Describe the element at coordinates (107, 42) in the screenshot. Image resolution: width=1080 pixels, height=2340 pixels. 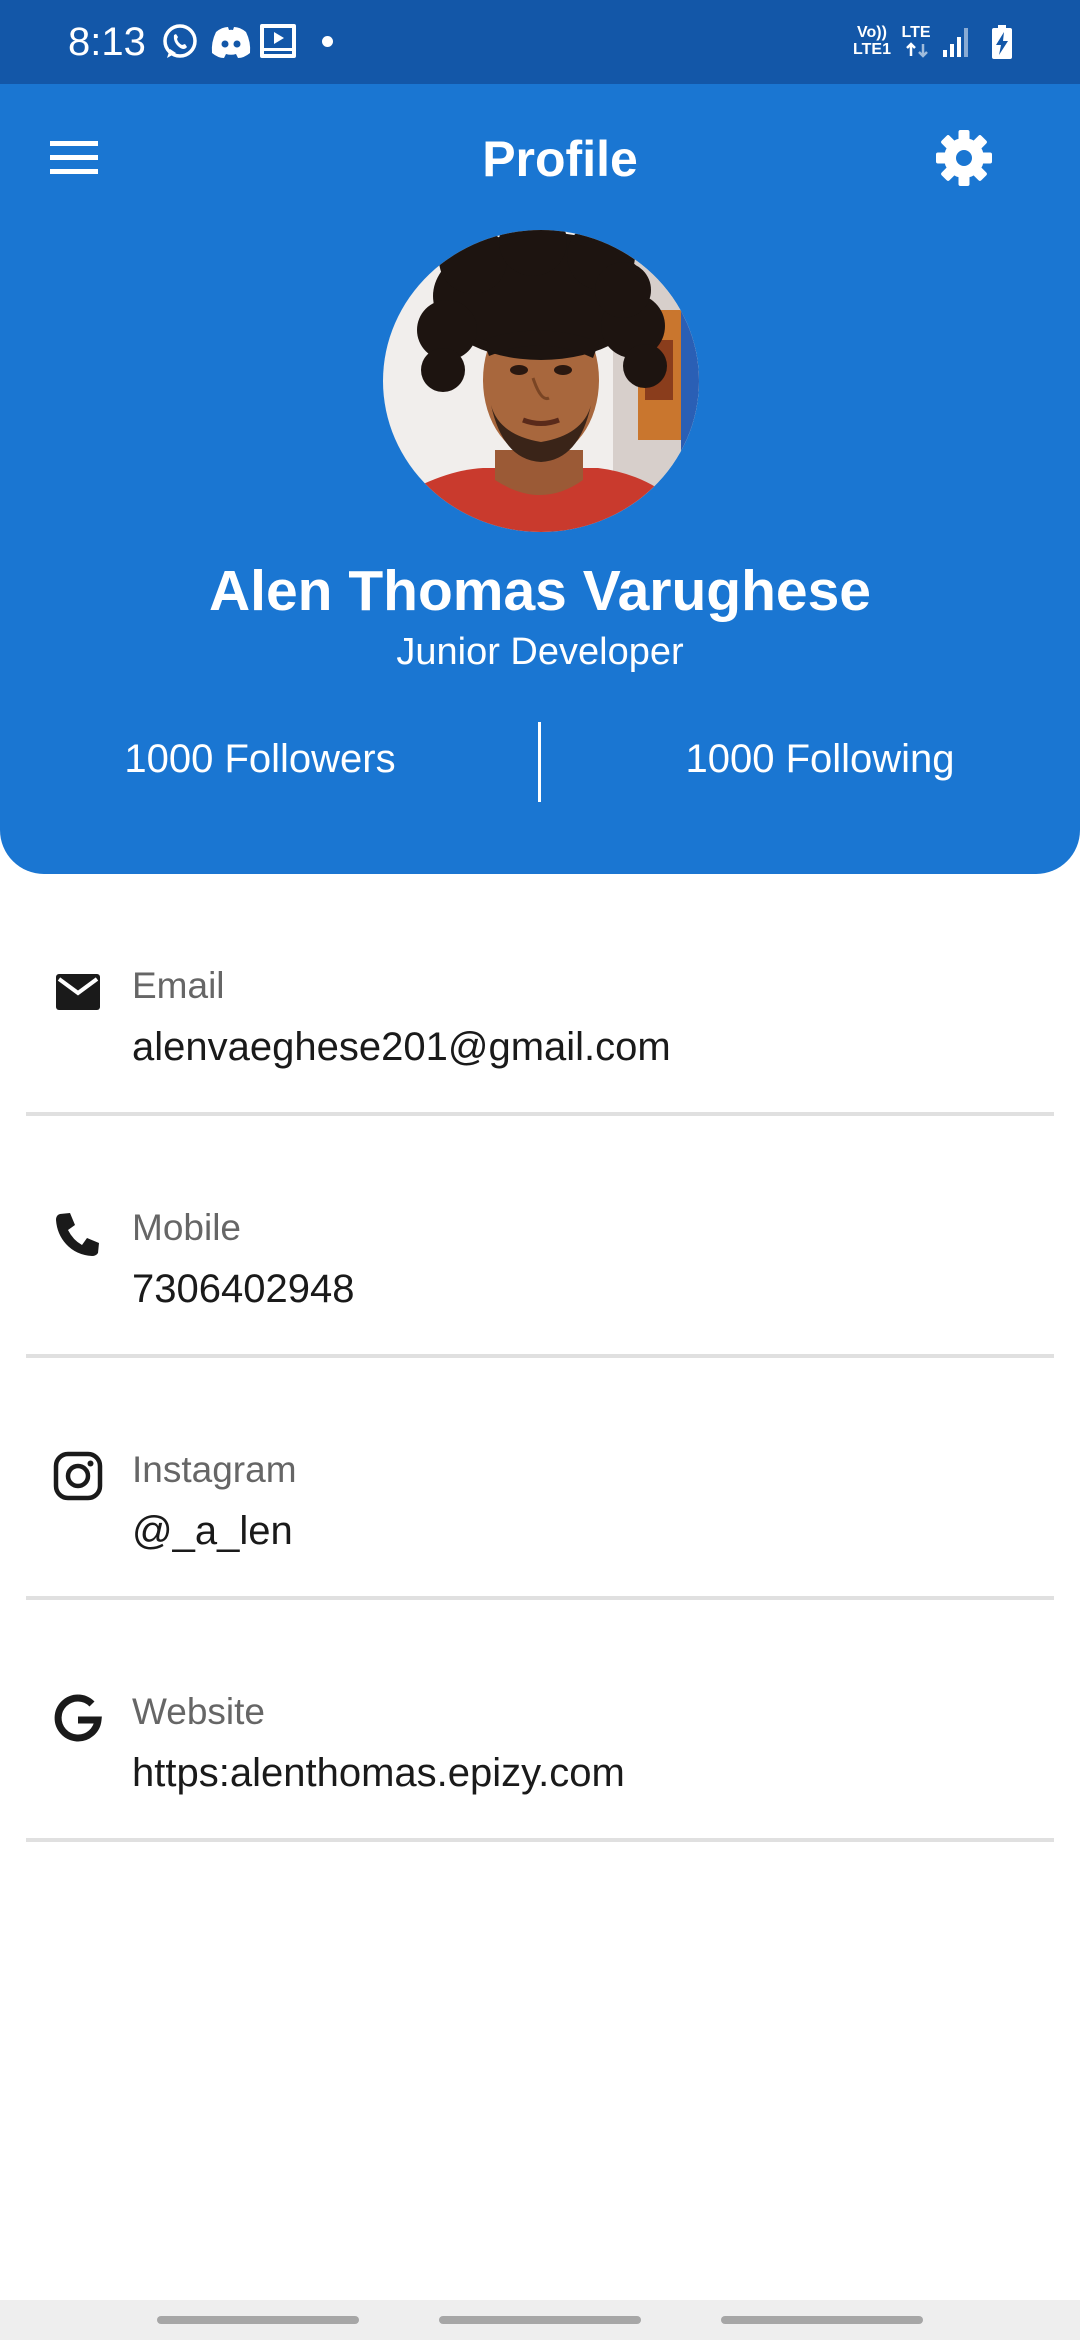
I see `status-time: 8:13` at that location.